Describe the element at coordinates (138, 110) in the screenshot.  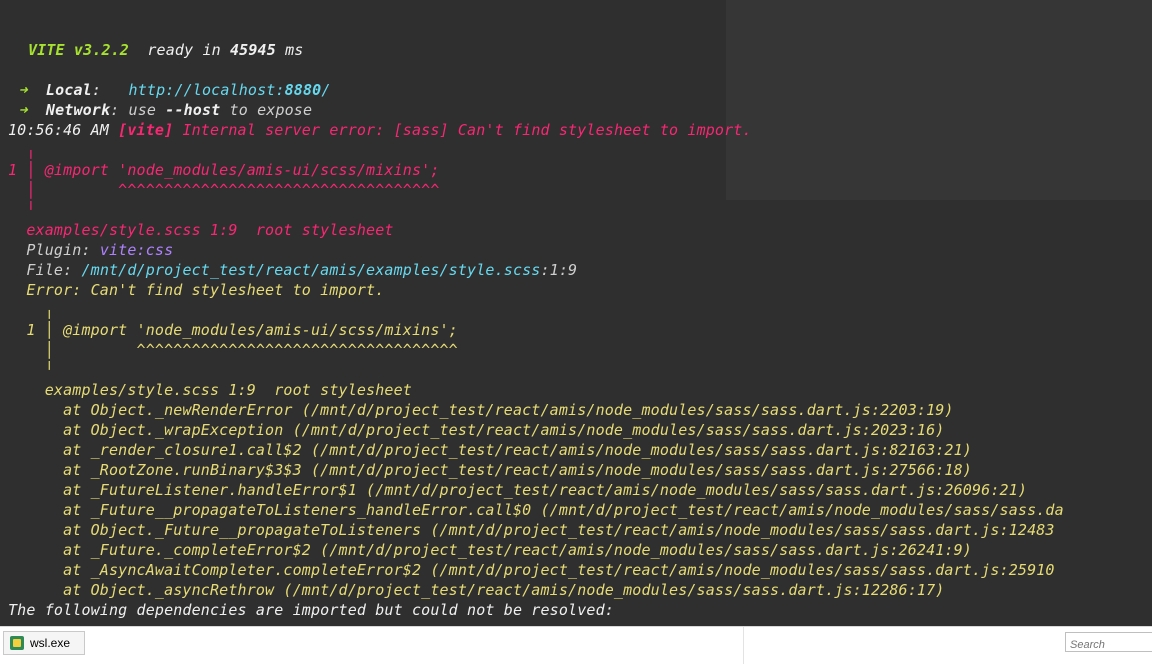
I see `terminal-segment: : use` at that location.